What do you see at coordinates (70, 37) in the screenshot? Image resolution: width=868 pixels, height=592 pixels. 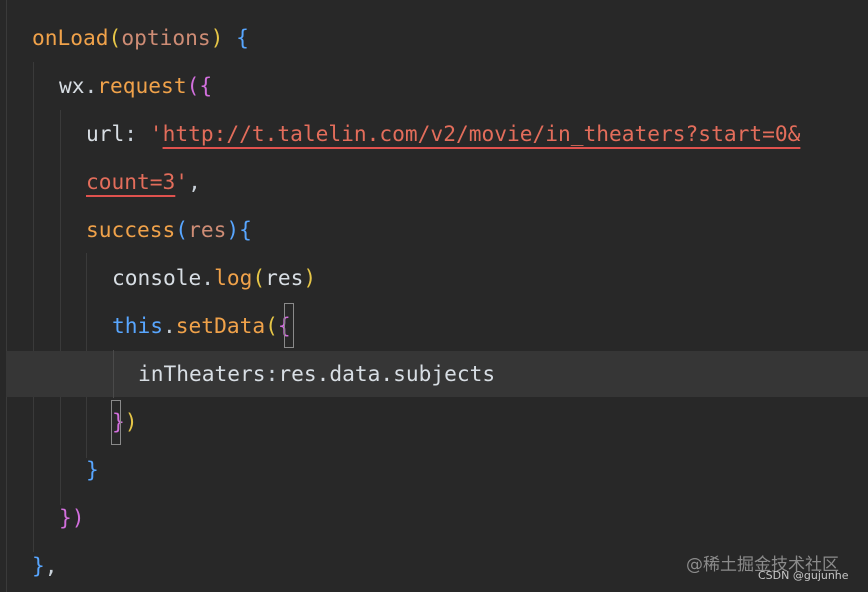 I see `function-name: onLoad` at bounding box center [70, 37].